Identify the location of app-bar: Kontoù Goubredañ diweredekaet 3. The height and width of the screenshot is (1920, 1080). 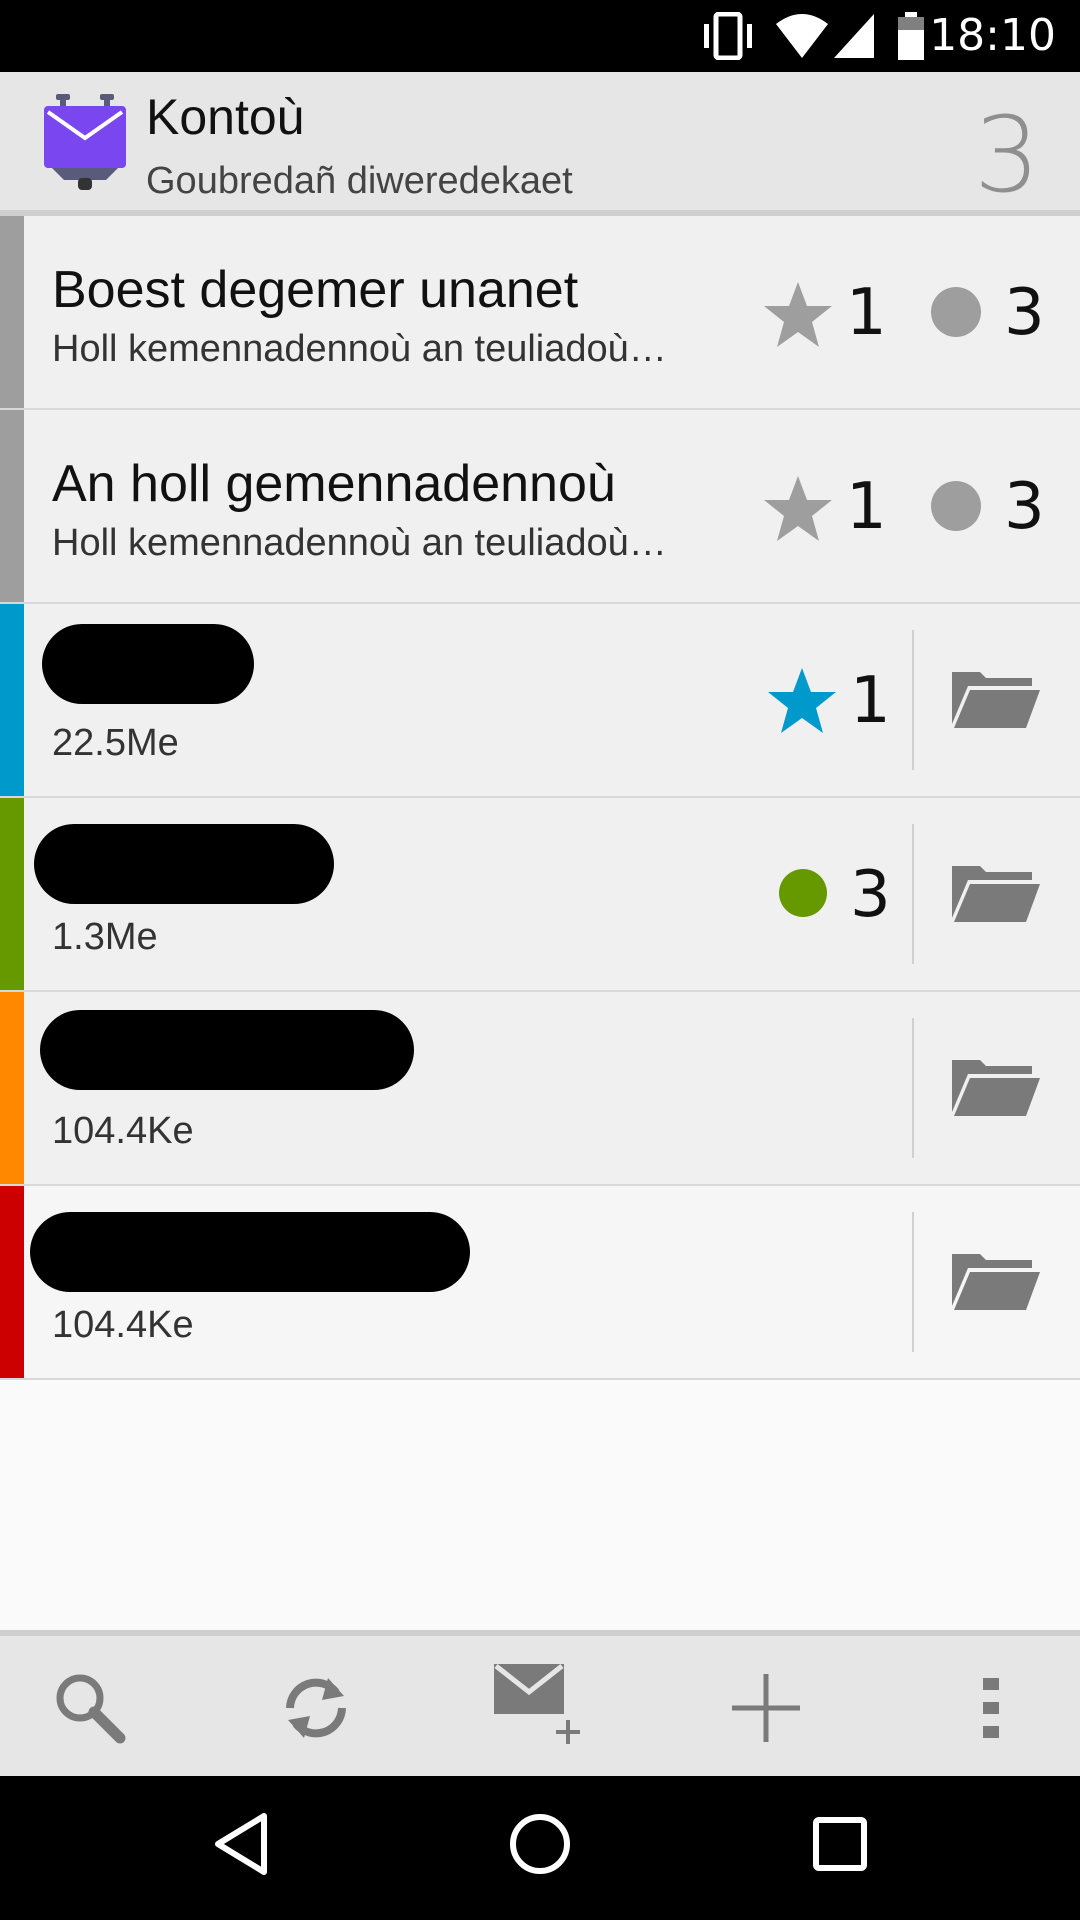
(540, 144).